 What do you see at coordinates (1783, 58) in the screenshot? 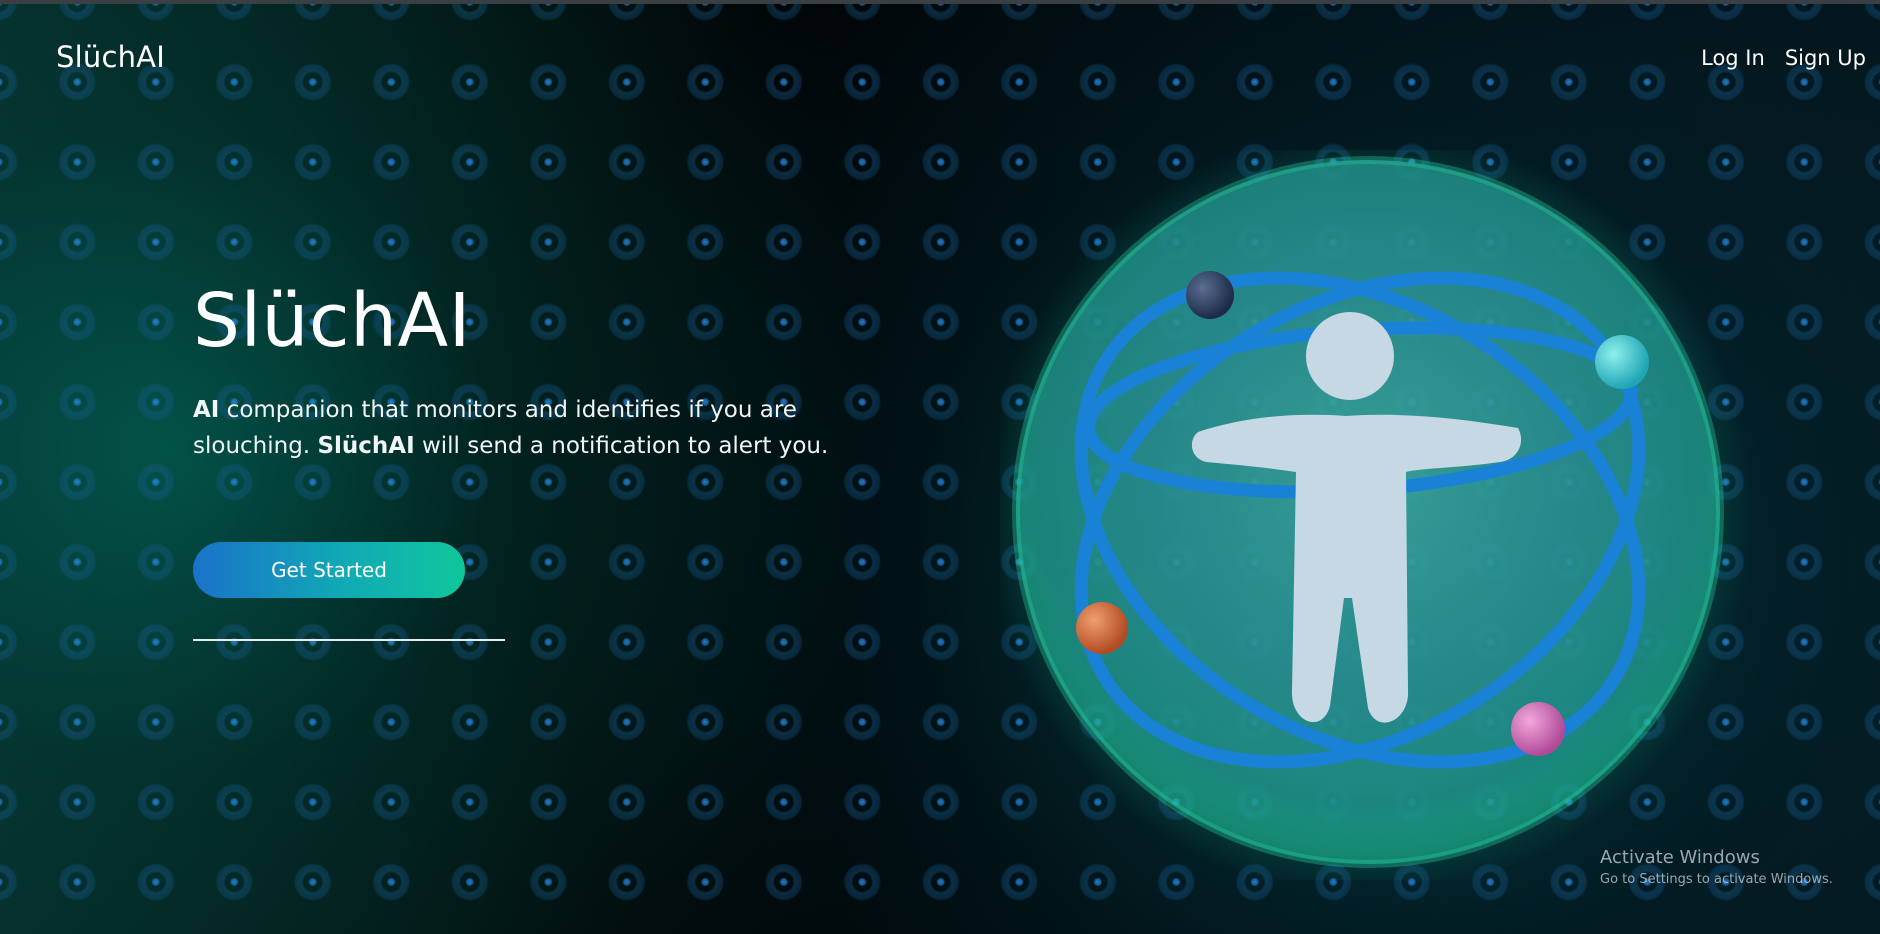
I see `nav-links: Log In Sign Up` at bounding box center [1783, 58].